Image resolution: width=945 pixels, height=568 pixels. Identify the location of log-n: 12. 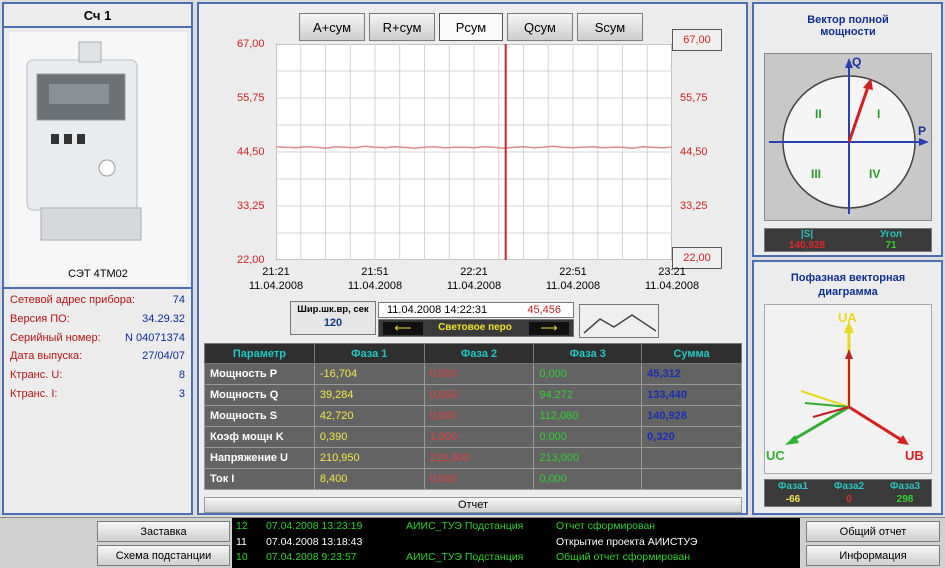
(242, 526).